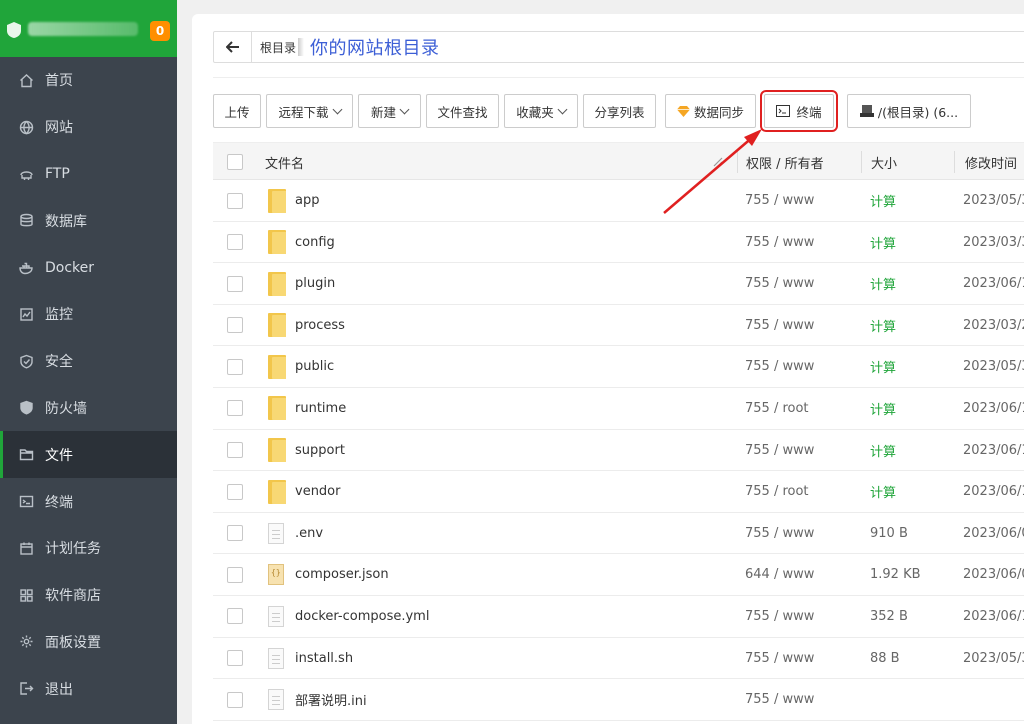 The height and width of the screenshot is (724, 1024). What do you see at coordinates (618, 534) in the screenshot?
I see `table-row: .env 755 / www 910 B 2023/06/0` at bounding box center [618, 534].